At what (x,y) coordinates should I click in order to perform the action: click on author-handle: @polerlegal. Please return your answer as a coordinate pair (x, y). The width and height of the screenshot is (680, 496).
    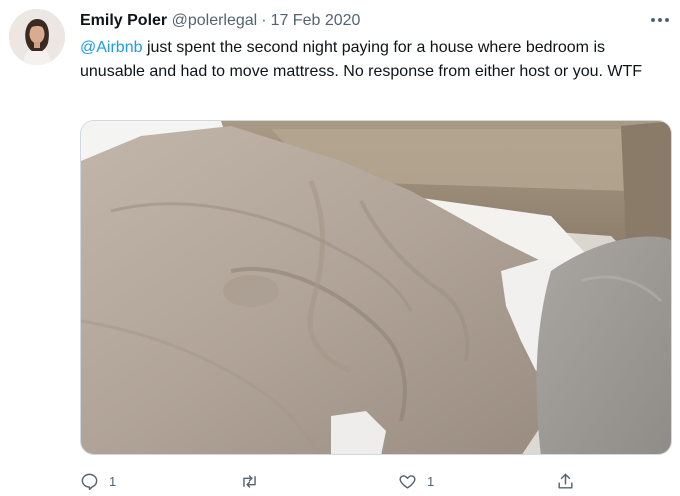
    Looking at the image, I should click on (215, 20).